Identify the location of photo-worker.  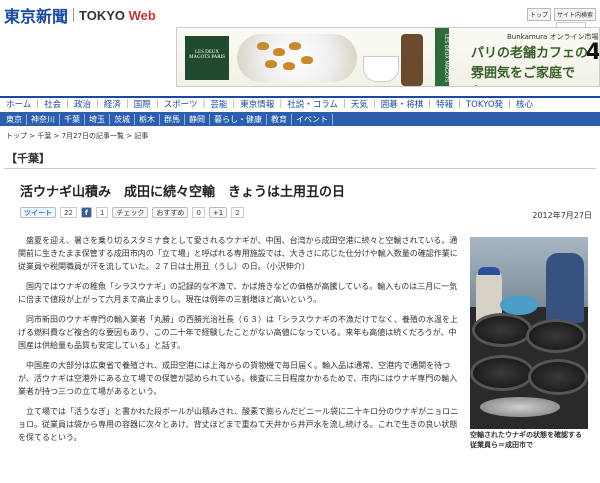
(565, 288).